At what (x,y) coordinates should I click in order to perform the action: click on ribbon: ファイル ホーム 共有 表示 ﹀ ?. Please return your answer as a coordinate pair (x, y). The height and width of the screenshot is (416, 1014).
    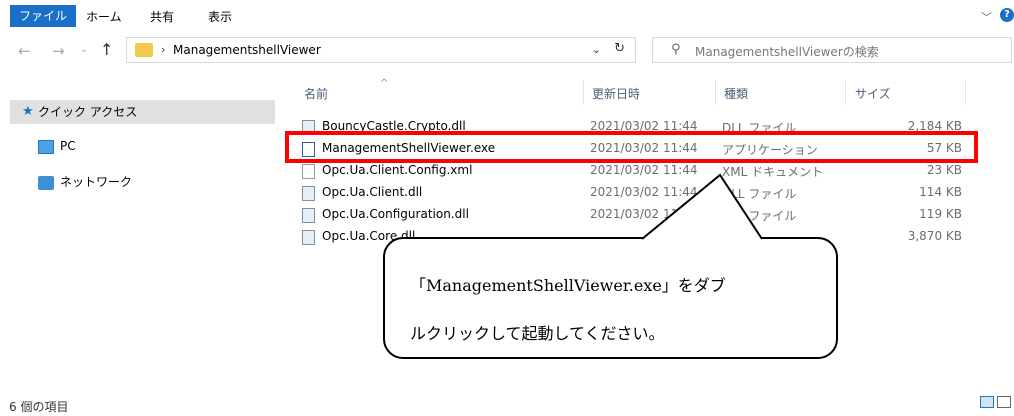
    Looking at the image, I should click on (507, 15).